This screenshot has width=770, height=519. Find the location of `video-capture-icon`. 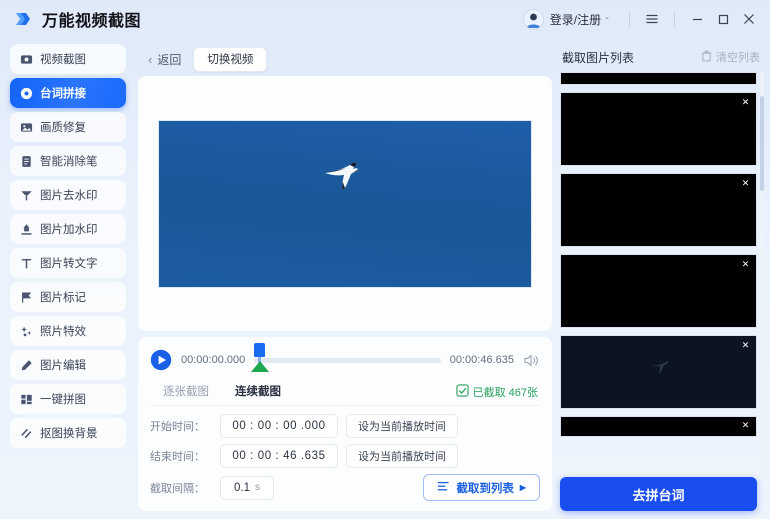

video-capture-icon is located at coordinates (26, 59).